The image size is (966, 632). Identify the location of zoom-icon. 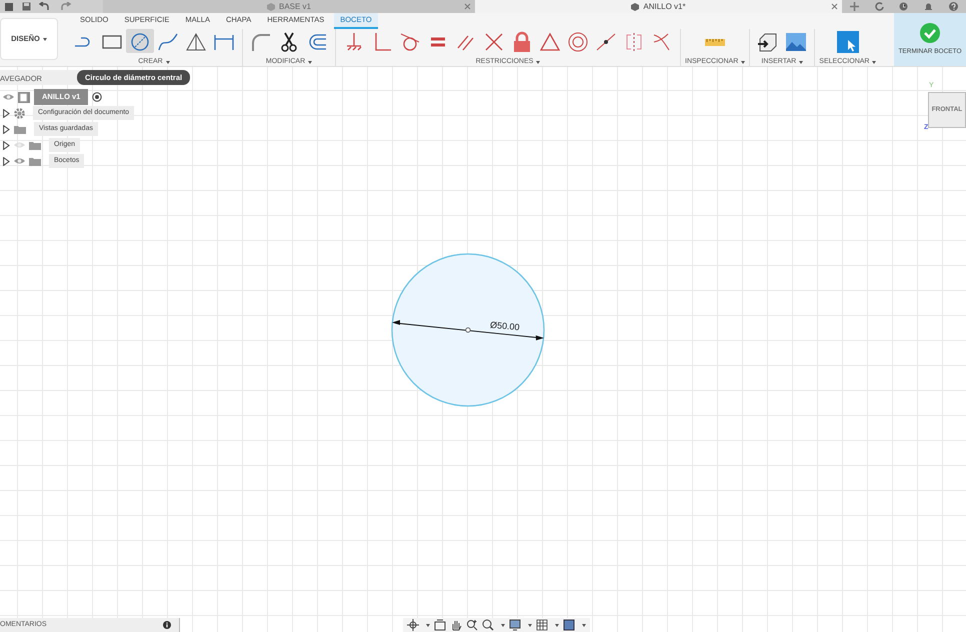
(472, 625).